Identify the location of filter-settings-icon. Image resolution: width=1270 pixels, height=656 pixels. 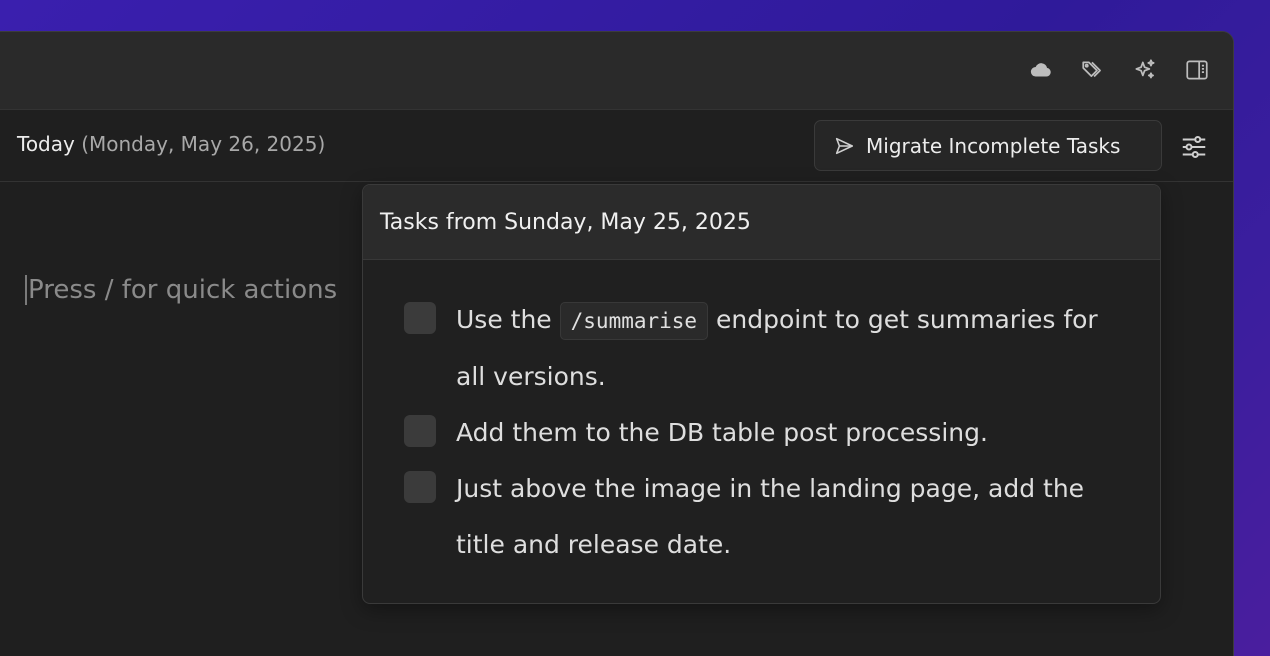
(1194, 147).